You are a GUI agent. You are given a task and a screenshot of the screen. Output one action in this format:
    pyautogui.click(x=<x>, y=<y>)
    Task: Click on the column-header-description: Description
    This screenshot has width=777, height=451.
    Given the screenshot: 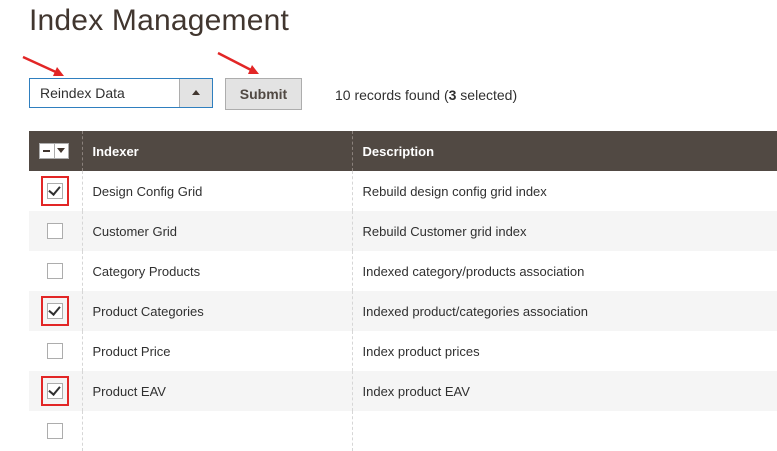 What is the action you would take?
    pyautogui.click(x=564, y=151)
    